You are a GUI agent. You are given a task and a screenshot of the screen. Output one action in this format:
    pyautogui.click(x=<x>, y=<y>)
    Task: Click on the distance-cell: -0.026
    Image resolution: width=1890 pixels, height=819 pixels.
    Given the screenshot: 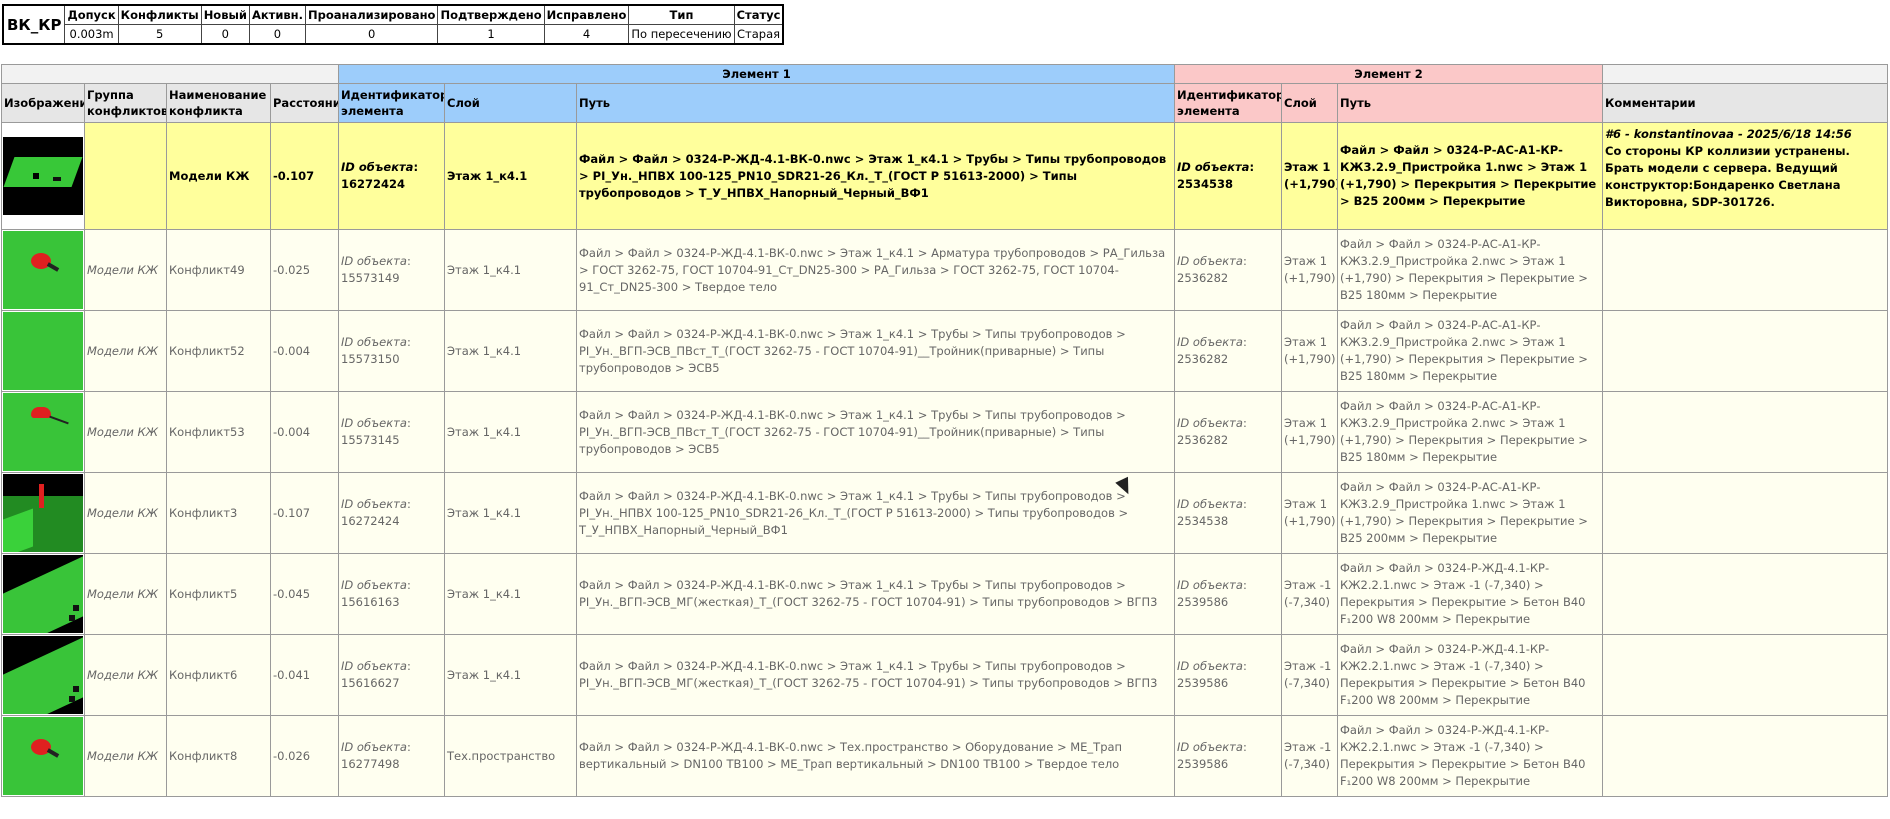 What is the action you would take?
    pyautogui.click(x=304, y=756)
    